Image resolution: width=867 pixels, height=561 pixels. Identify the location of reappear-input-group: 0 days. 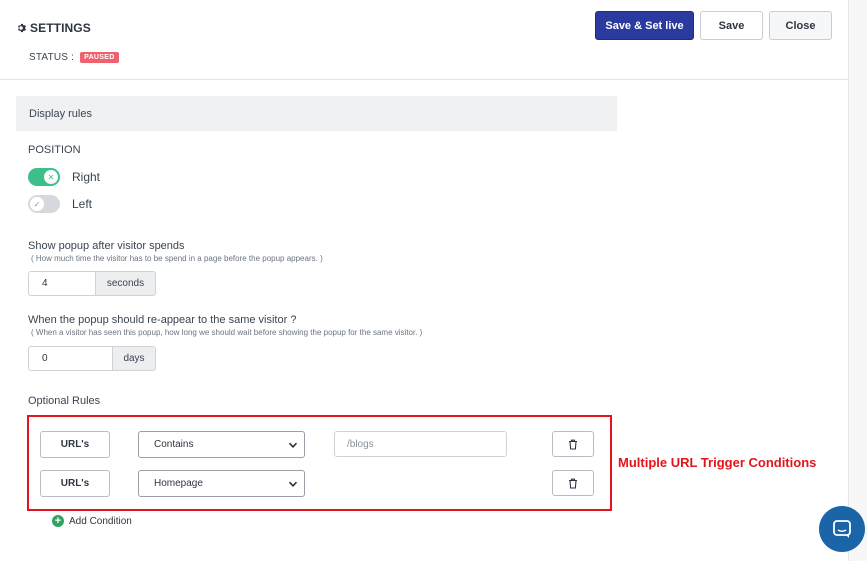
(92, 358).